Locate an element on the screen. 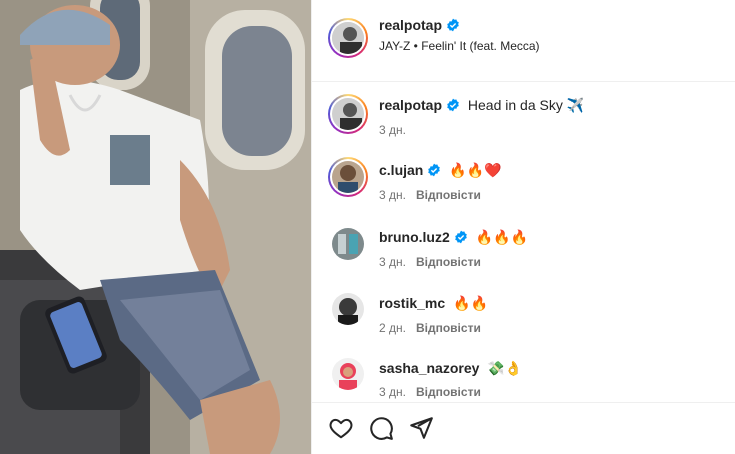  paper-plane-icon is located at coordinates (422, 429).